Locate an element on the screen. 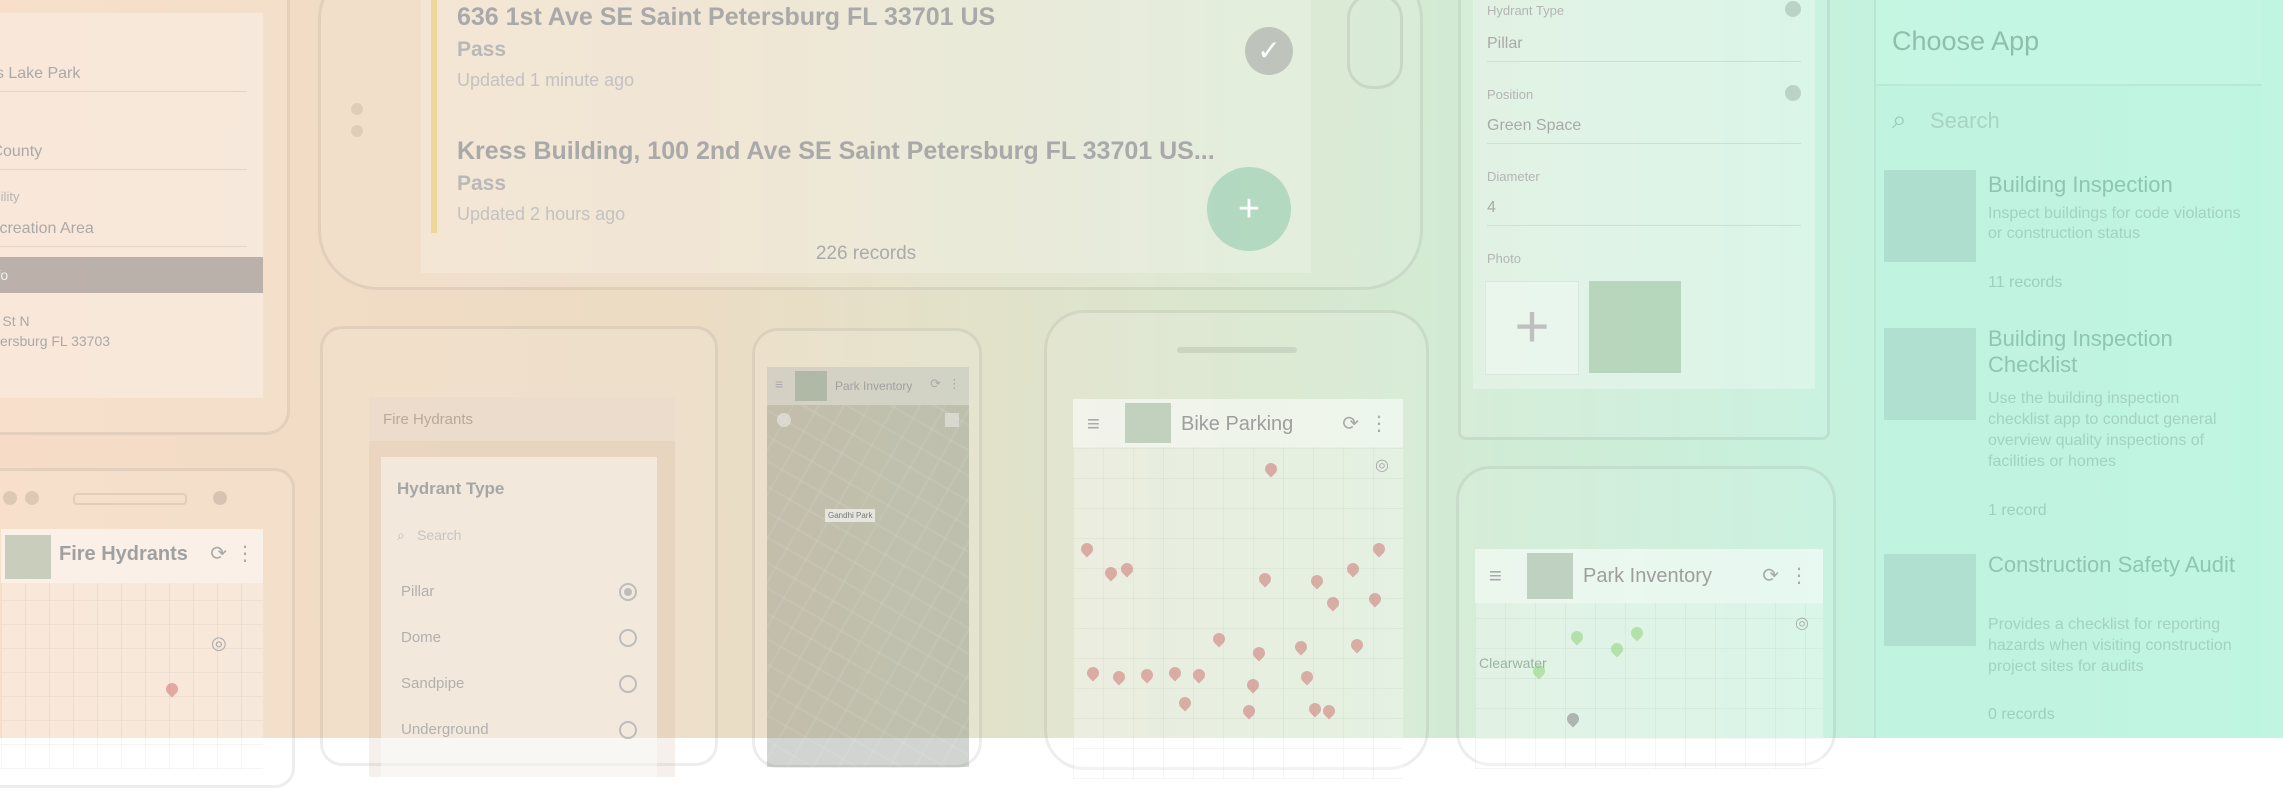 The image size is (2283, 788). field-value: s County is located at coordinates (21, 152).